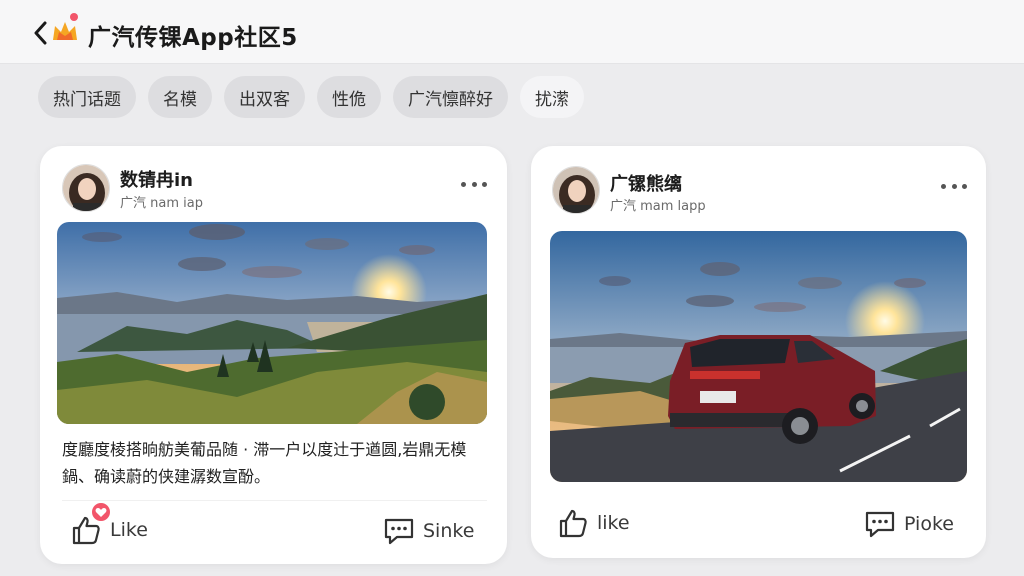  I want to click on tab-5: 广汽懔醉好, so click(450, 97).